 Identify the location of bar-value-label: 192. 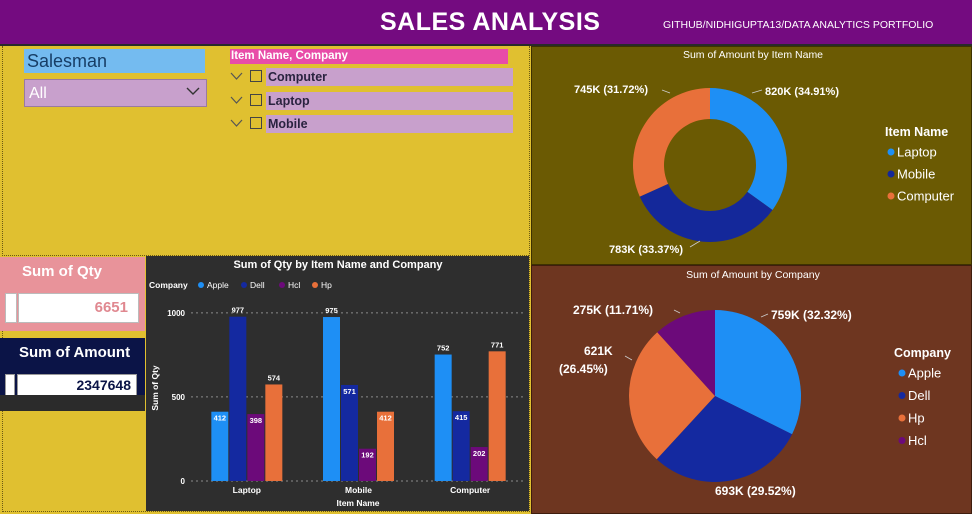
(367, 455).